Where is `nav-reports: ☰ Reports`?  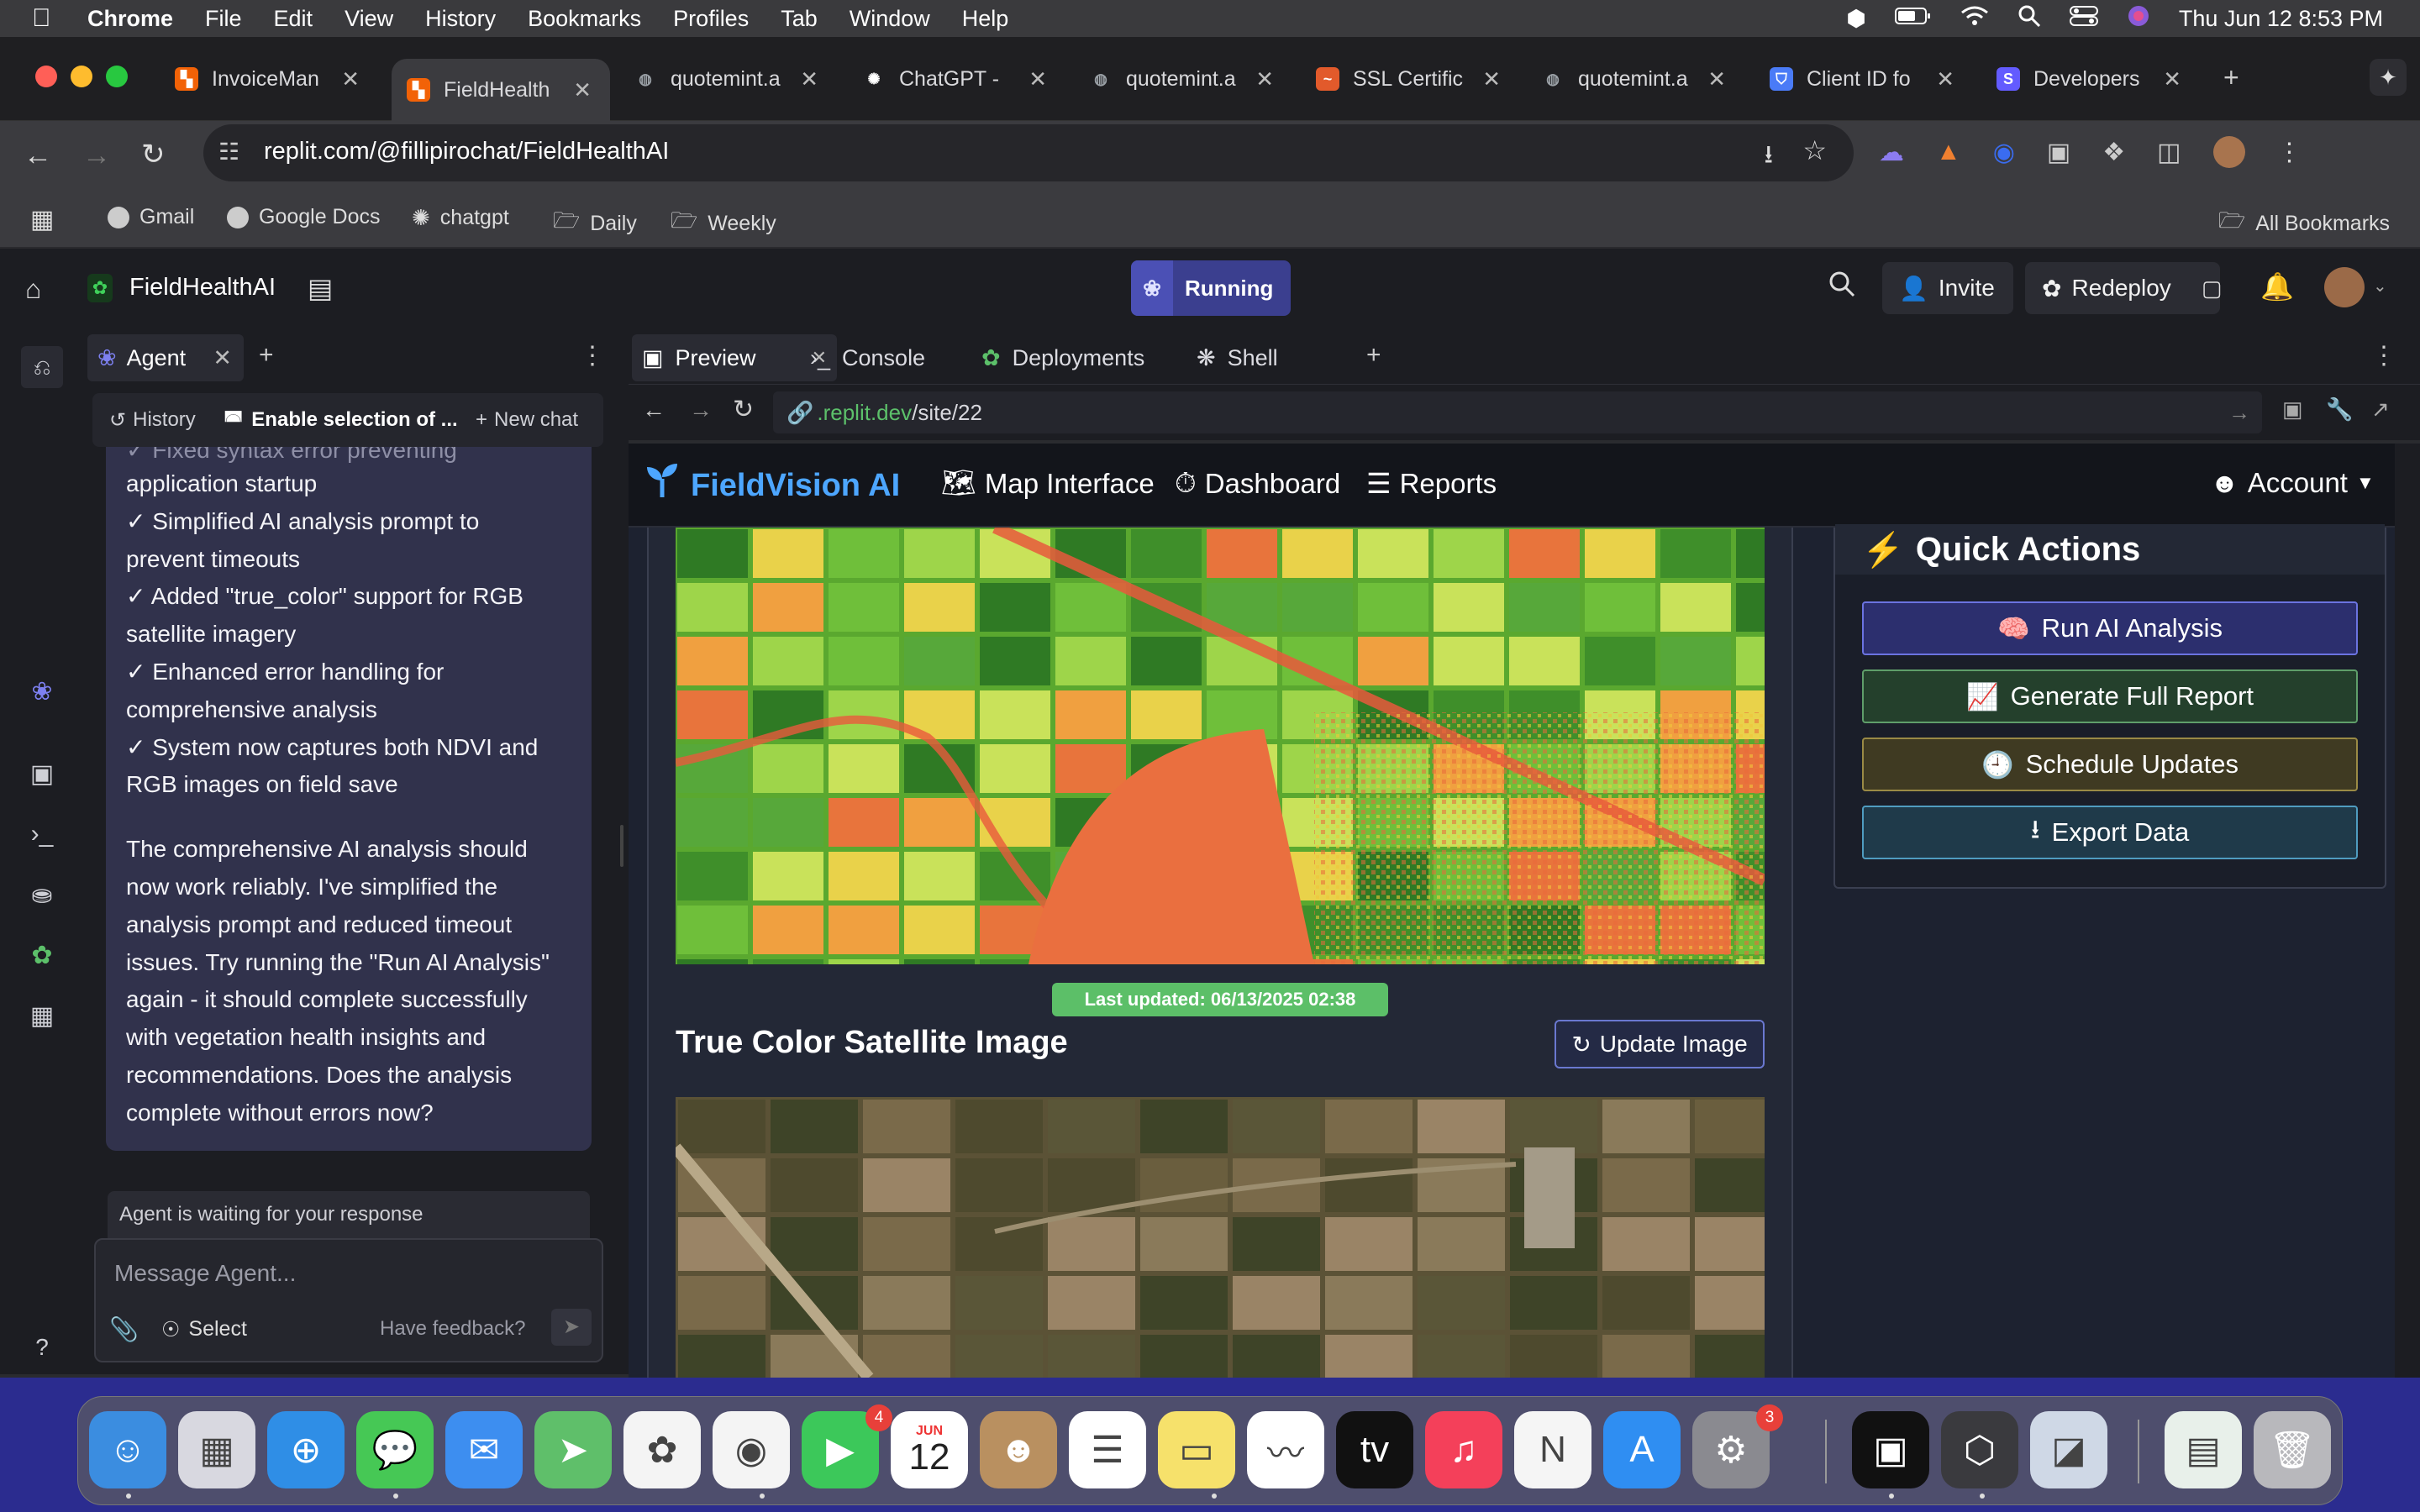 nav-reports: ☰ Reports is located at coordinates (1432, 483).